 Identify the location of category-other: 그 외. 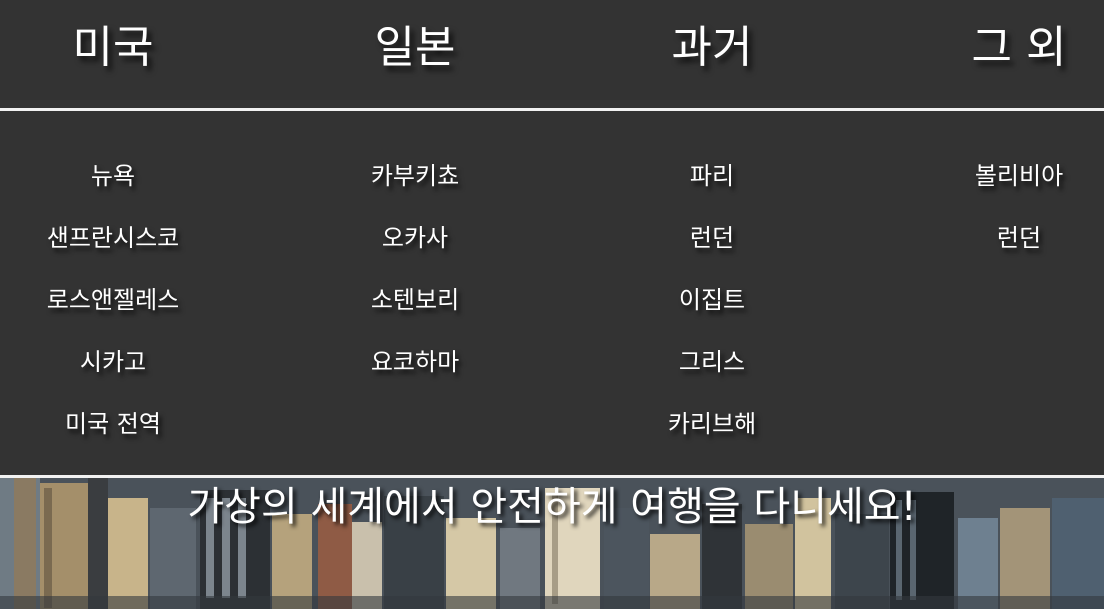
(1001, 48).